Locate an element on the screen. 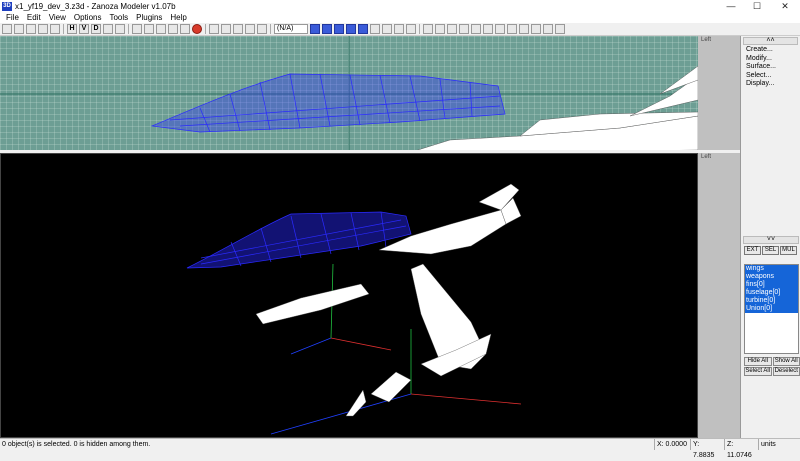  viewport-bottom-side: Left is located at coordinates (719, 295).